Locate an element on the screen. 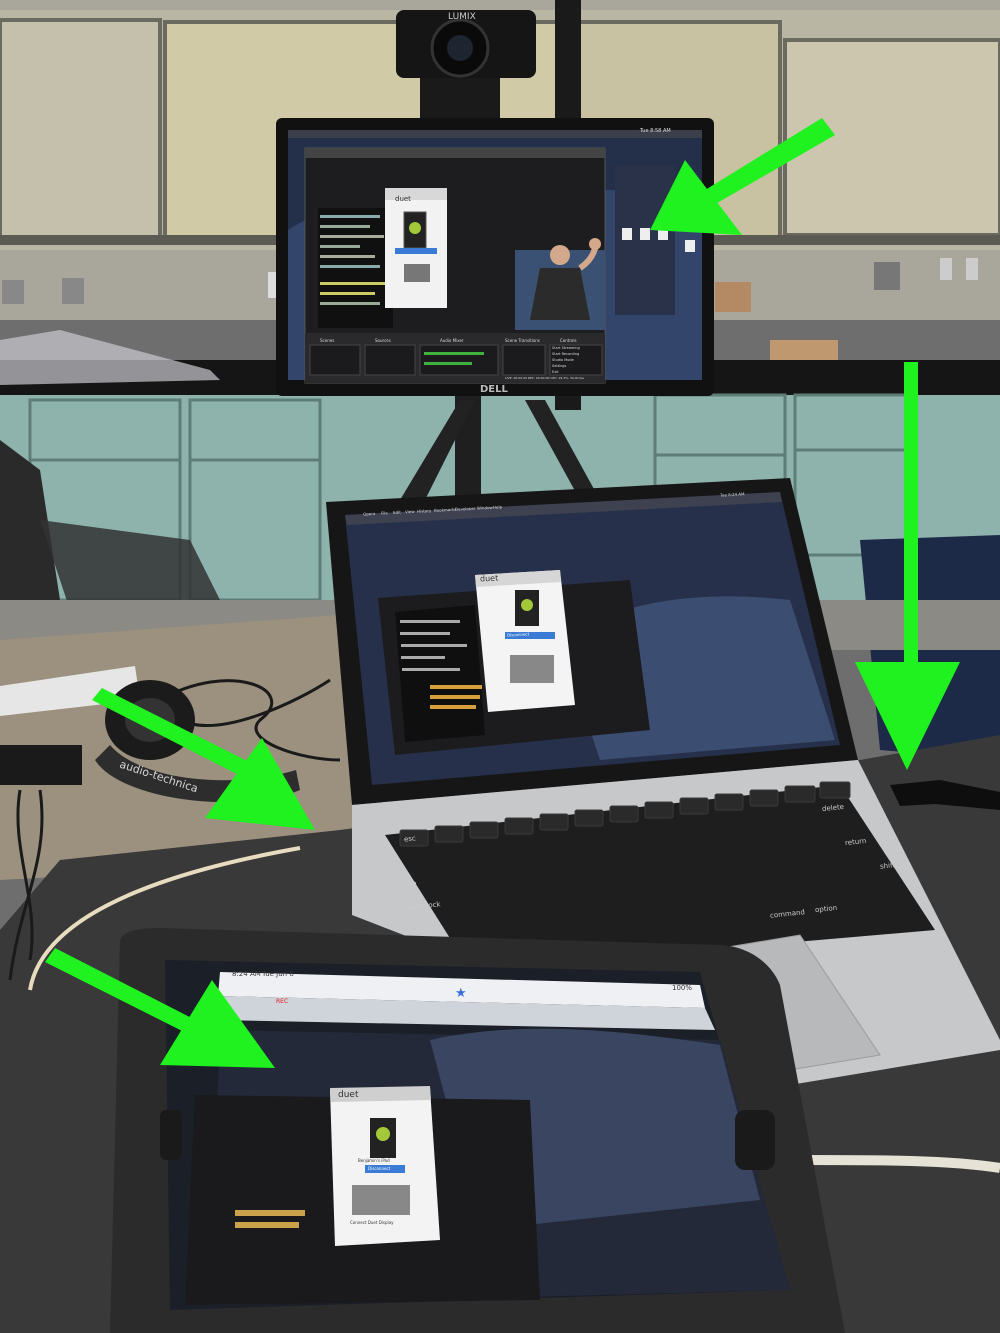  ipad-duet-connect: Connect Duet Display is located at coordinates (372, 1222).